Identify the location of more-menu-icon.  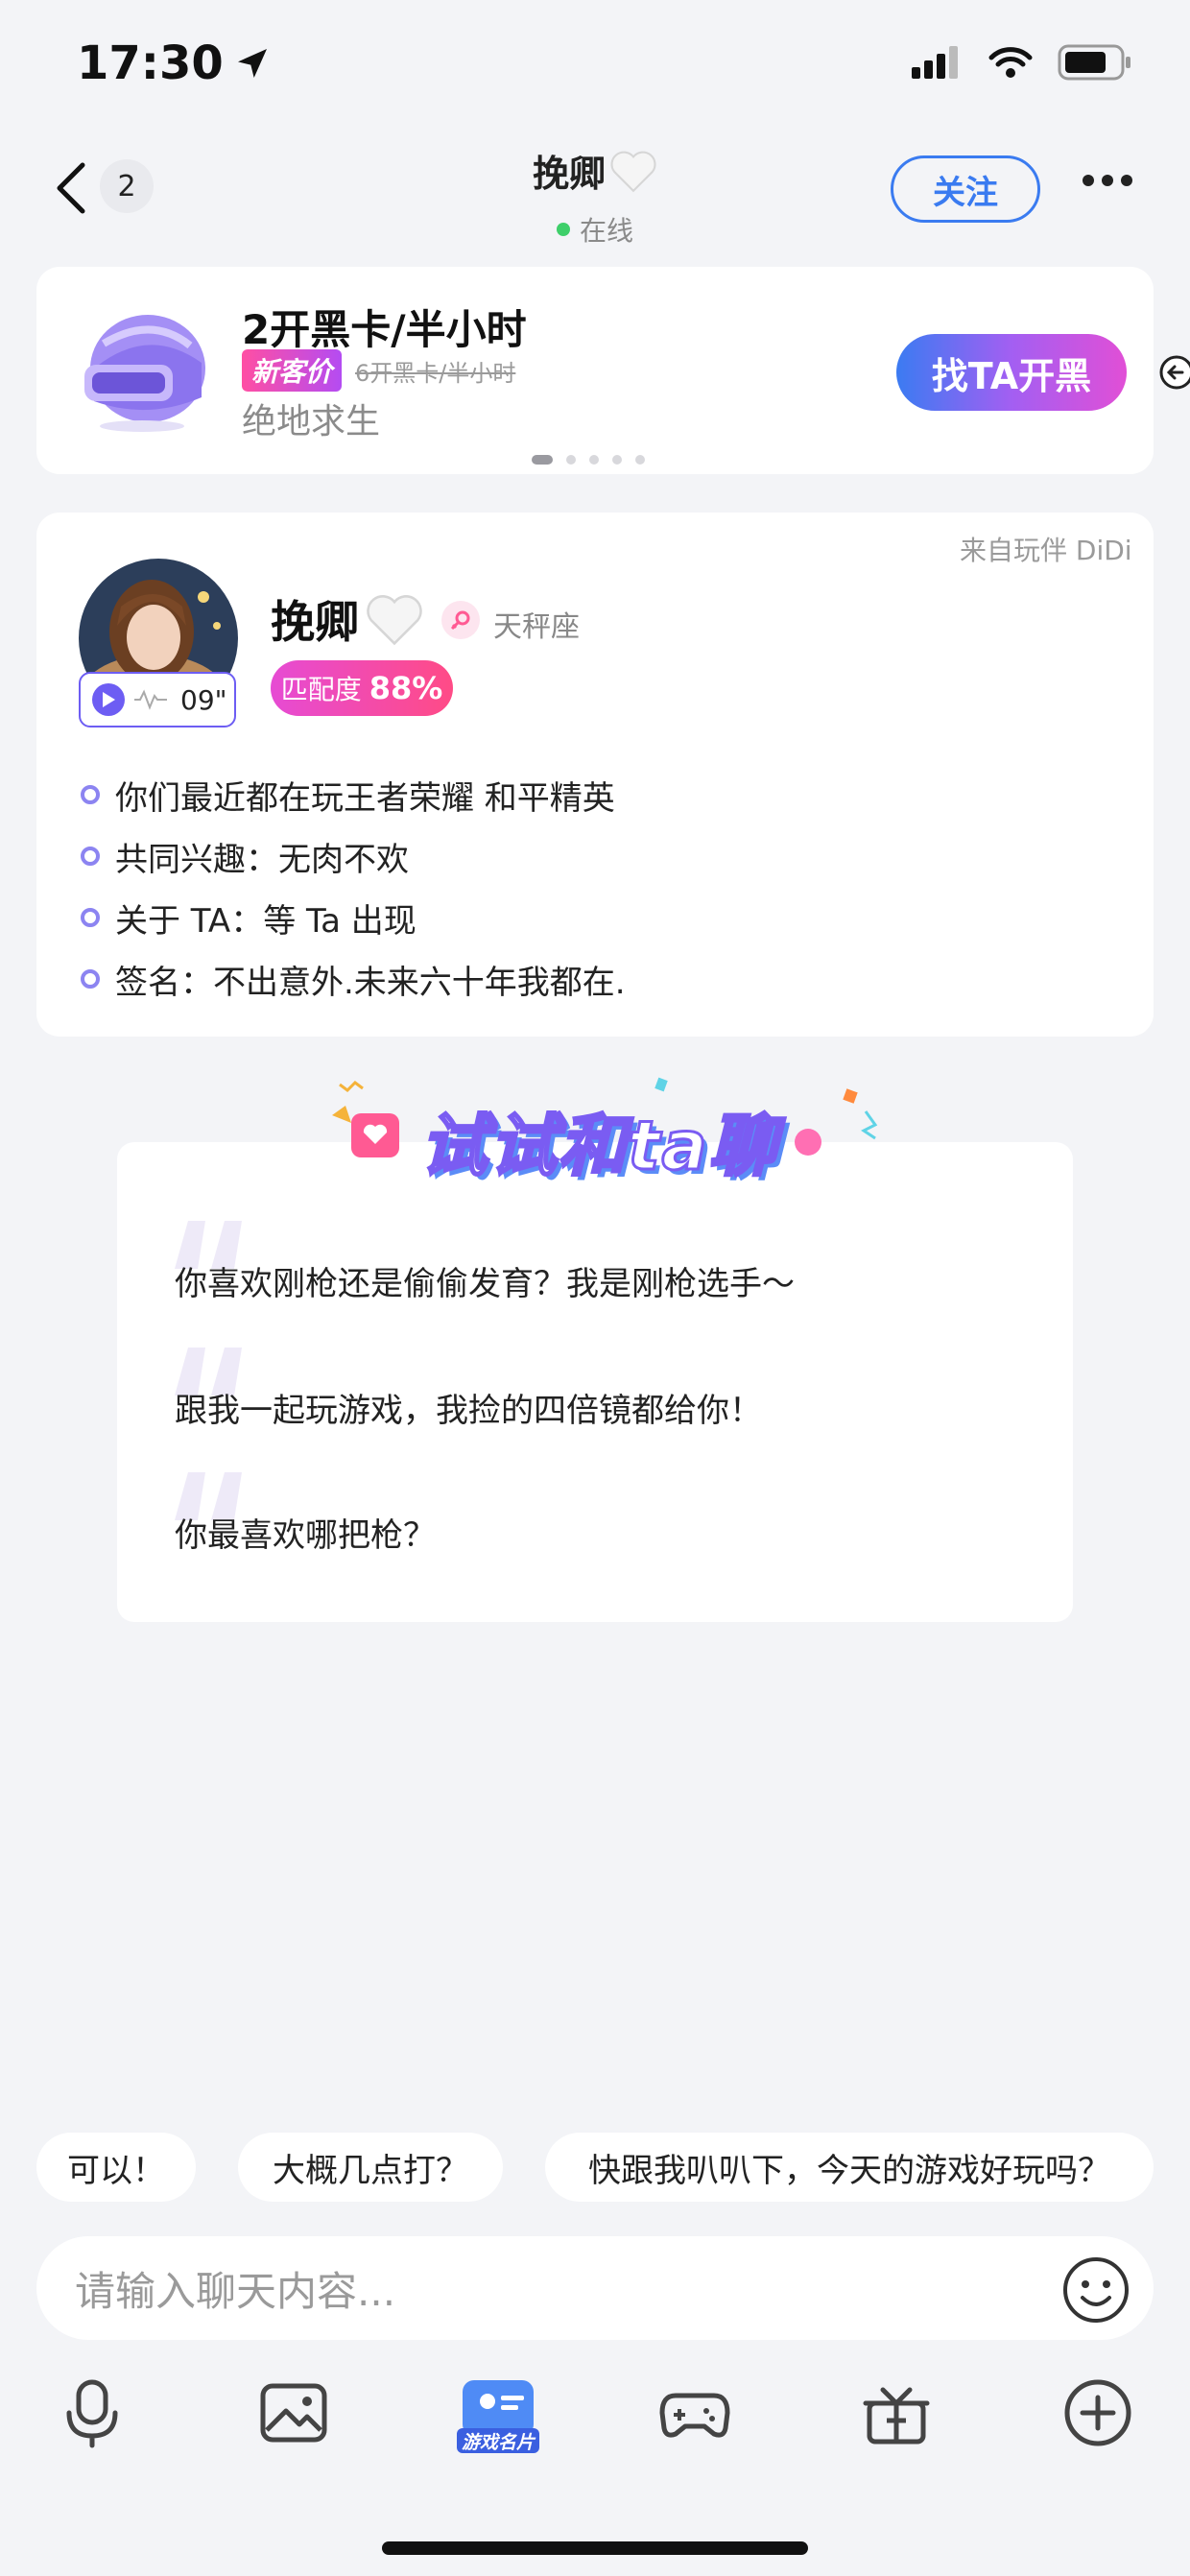
(1108, 180).